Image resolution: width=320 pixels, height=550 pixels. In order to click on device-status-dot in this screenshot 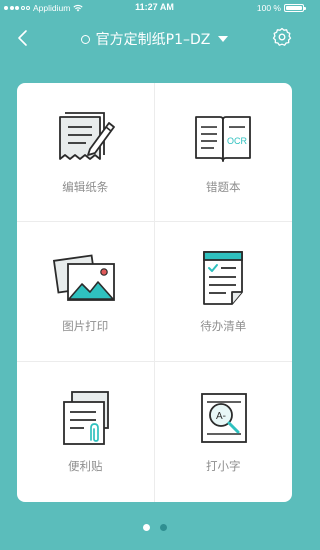, I will do `click(85, 39)`.